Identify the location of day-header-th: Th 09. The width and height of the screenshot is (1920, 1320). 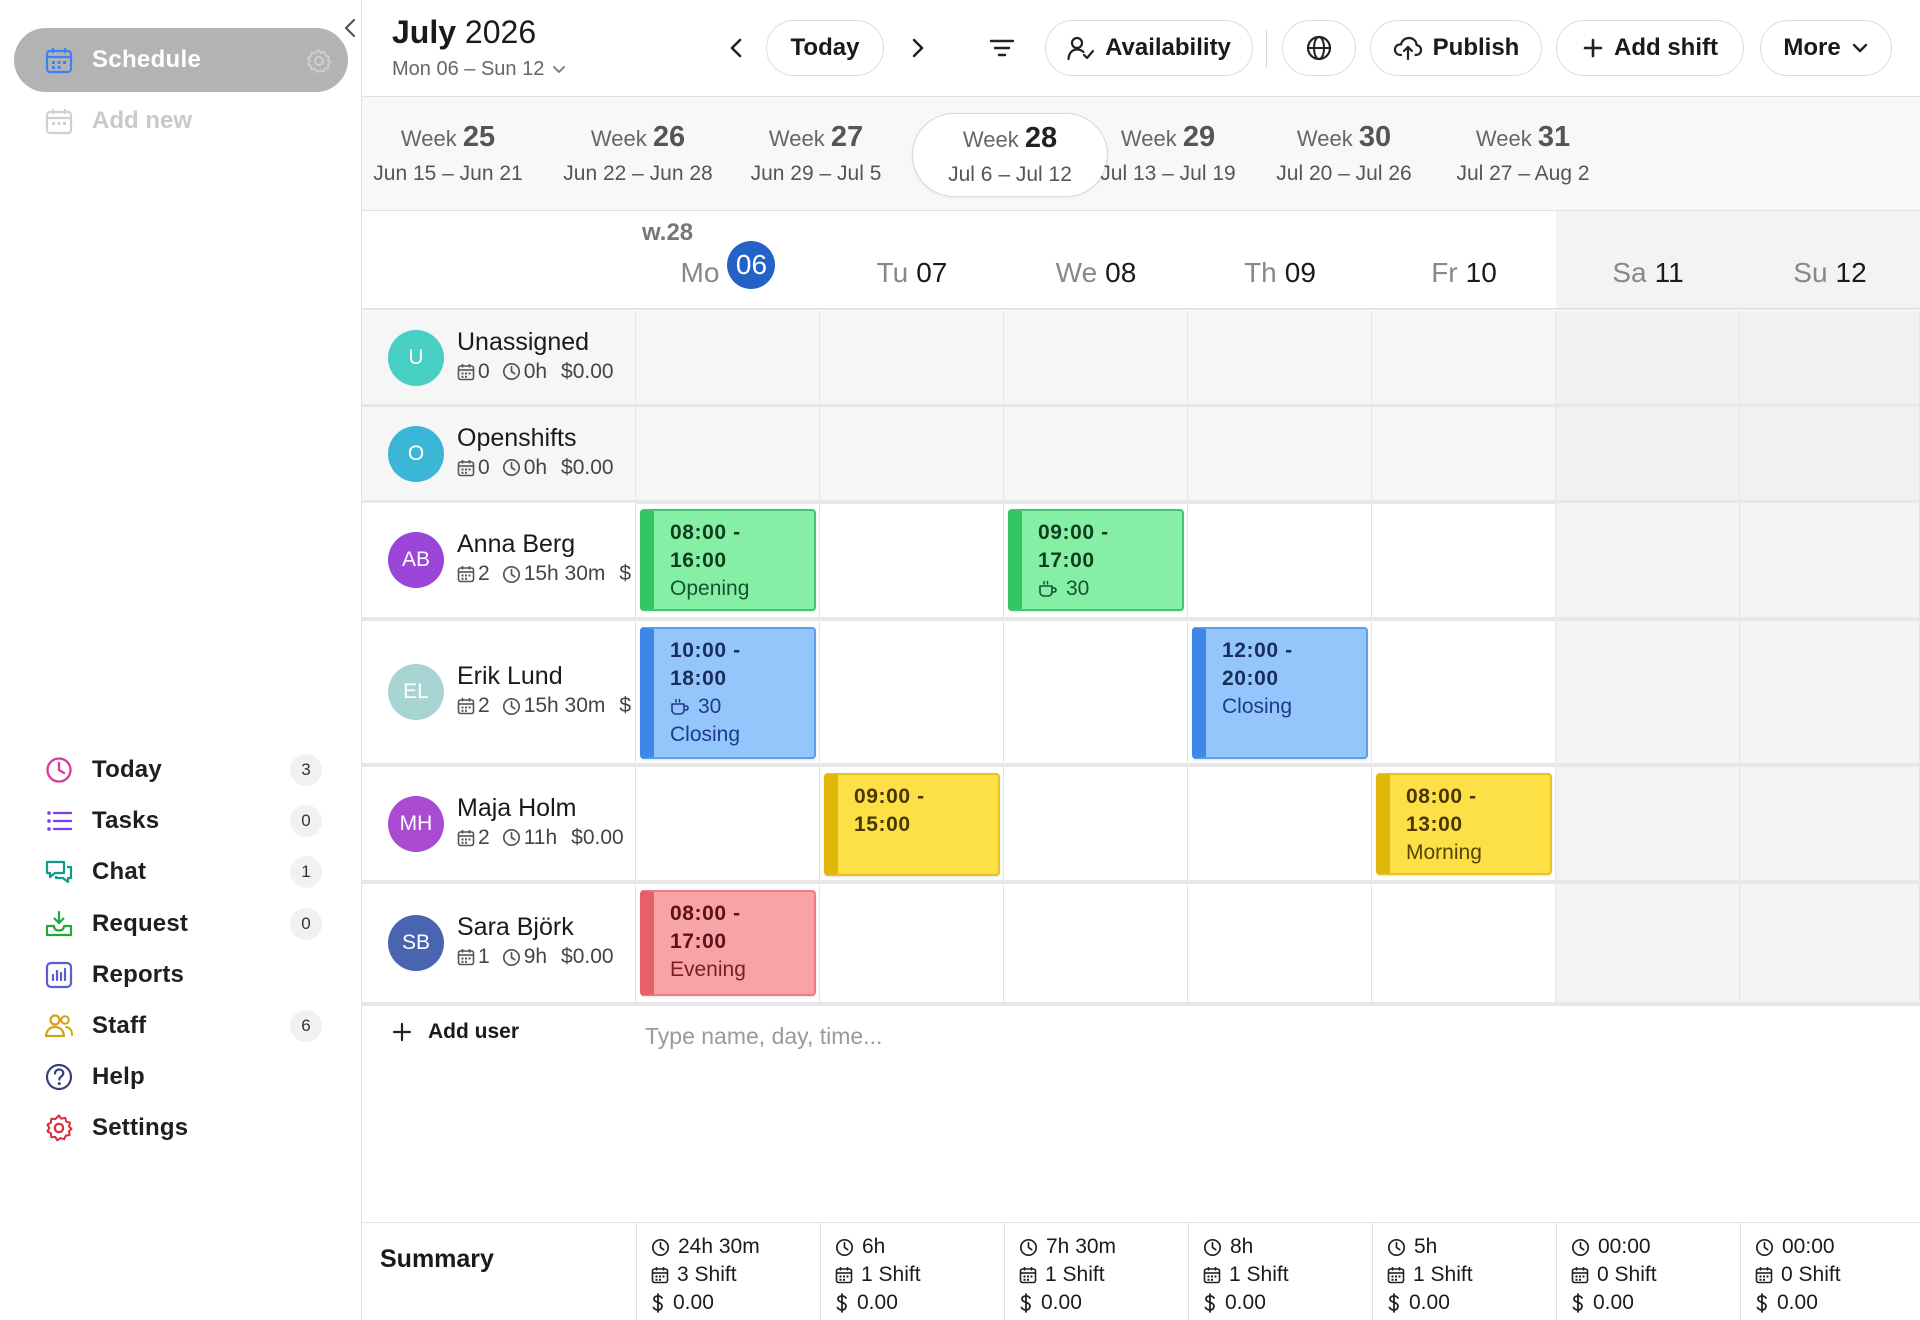
(1280, 260).